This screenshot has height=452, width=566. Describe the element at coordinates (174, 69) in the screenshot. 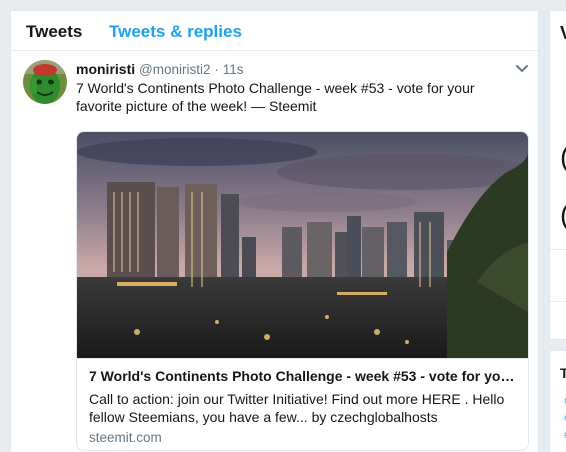

I see `user-handle: @moniristi2` at that location.